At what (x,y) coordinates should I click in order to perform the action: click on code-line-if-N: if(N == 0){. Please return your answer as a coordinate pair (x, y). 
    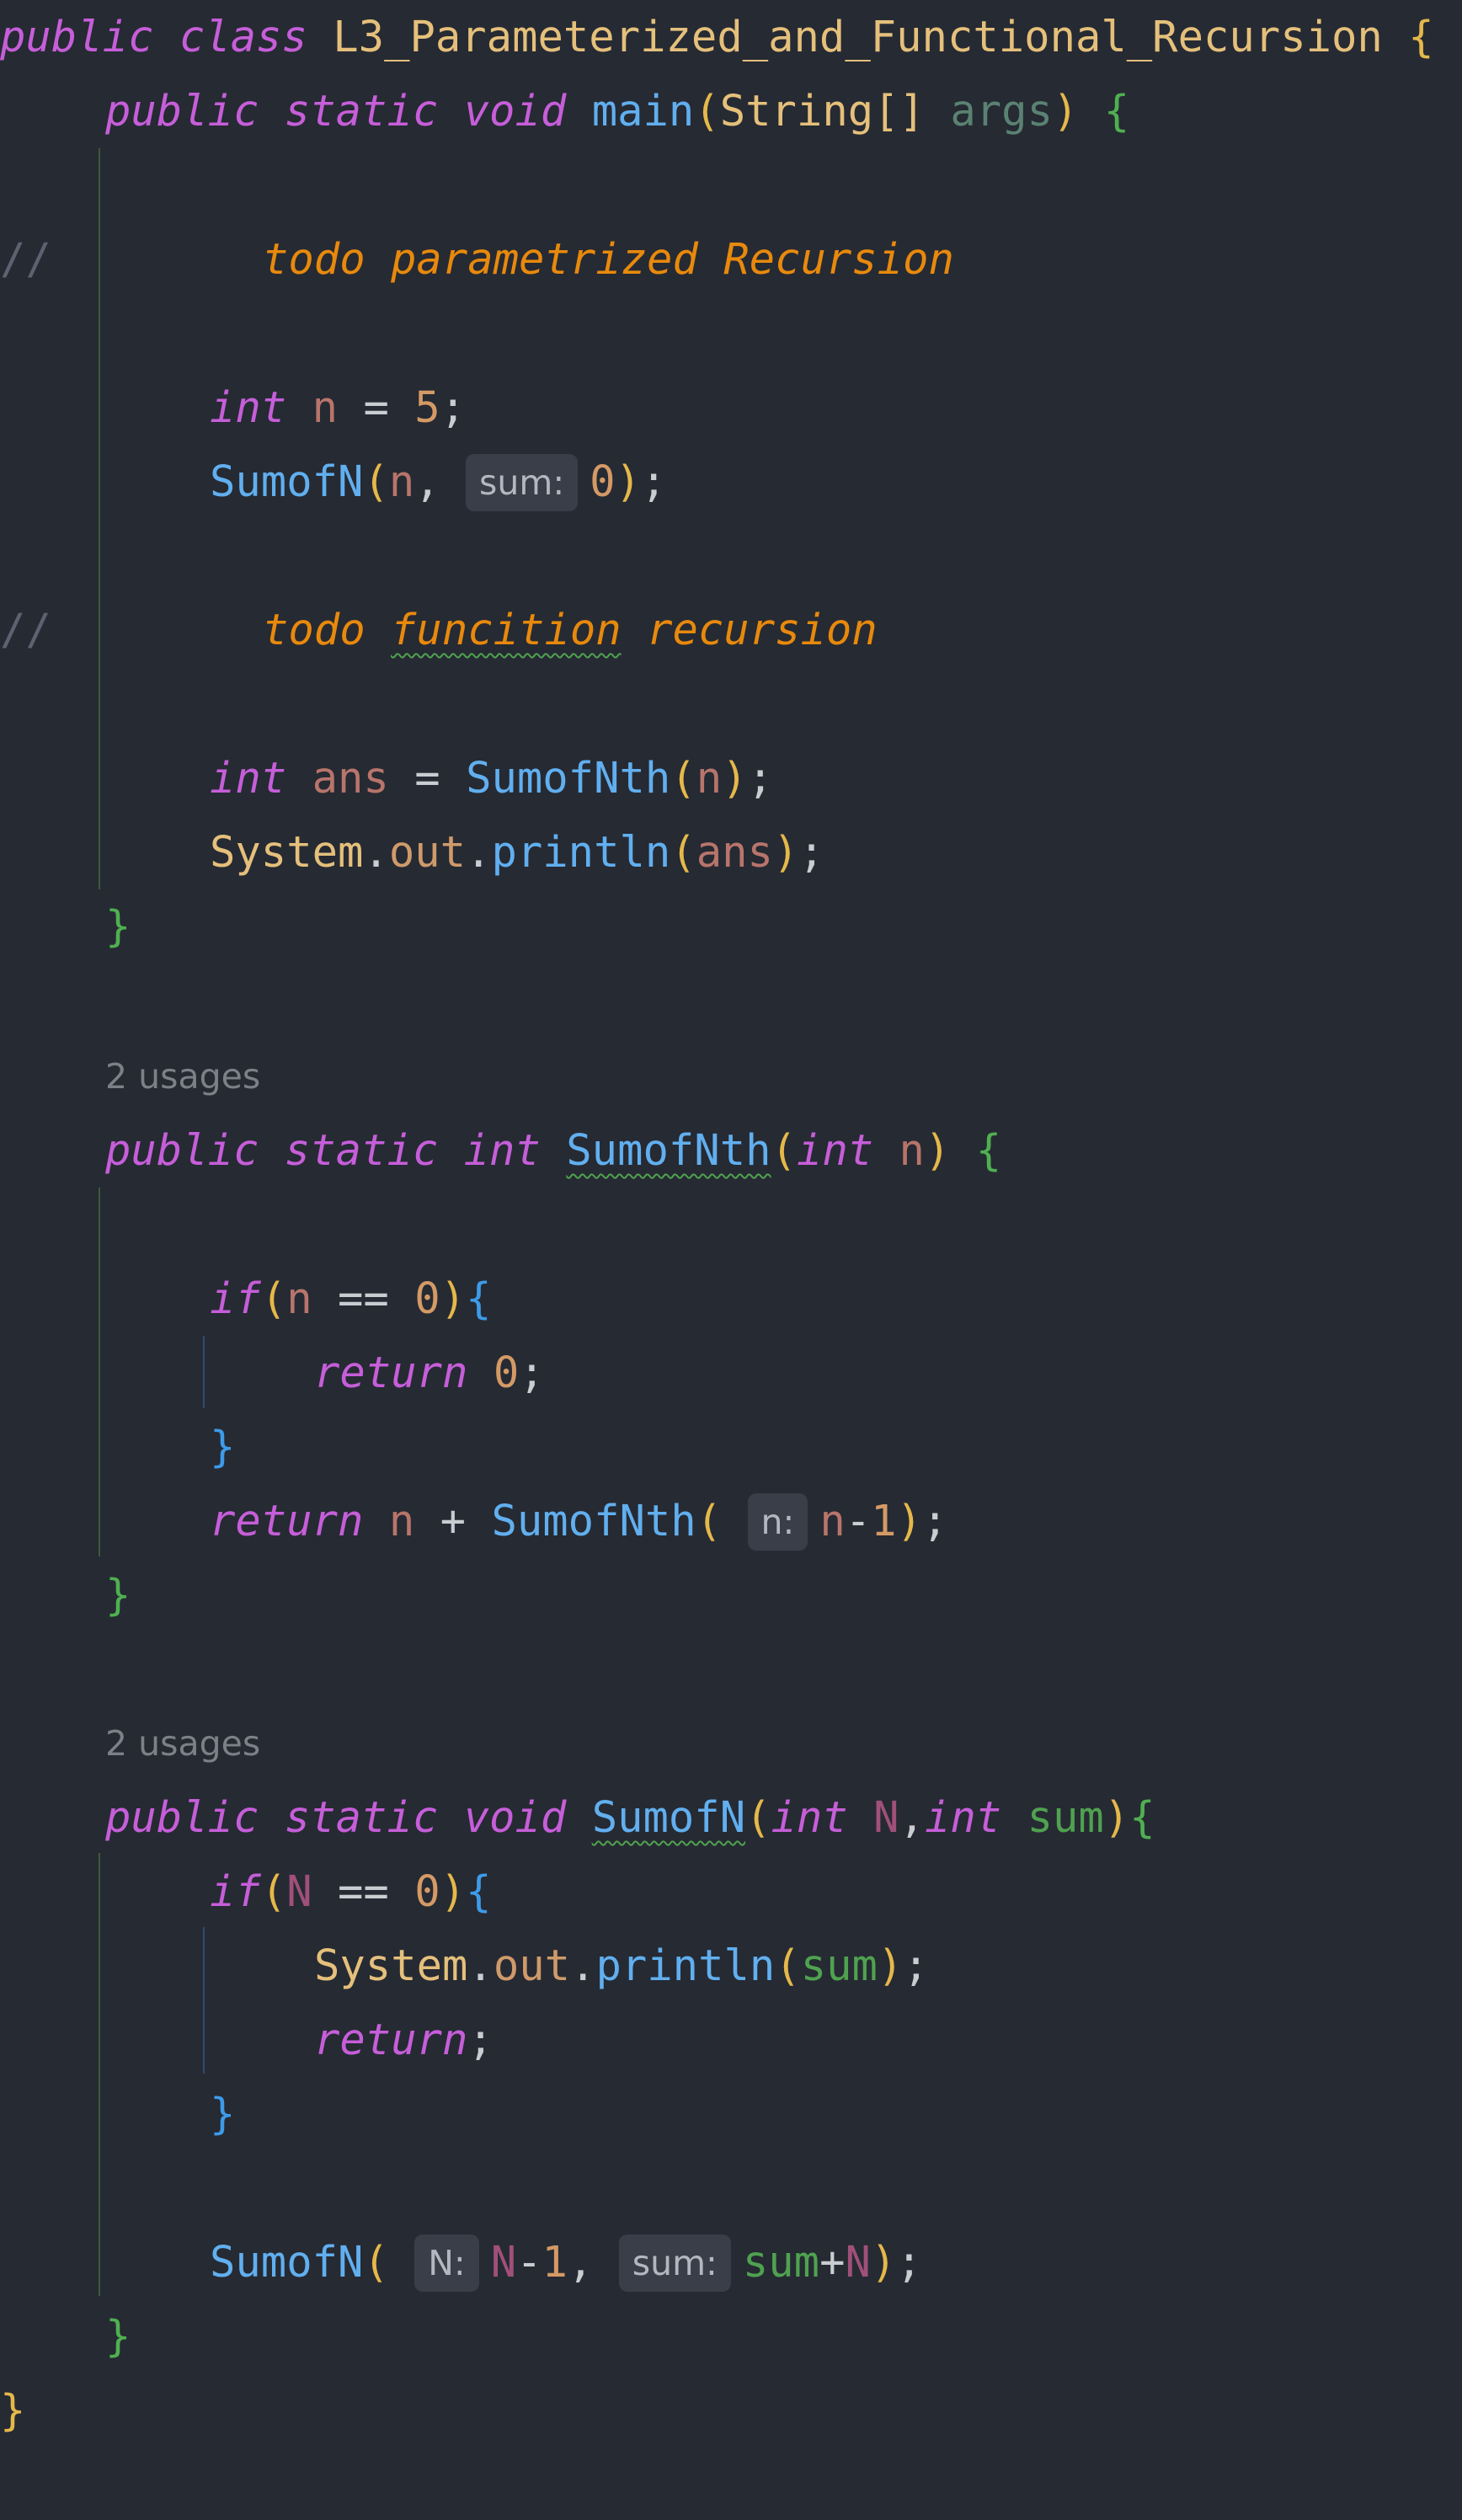
    Looking at the image, I should click on (350, 1892).